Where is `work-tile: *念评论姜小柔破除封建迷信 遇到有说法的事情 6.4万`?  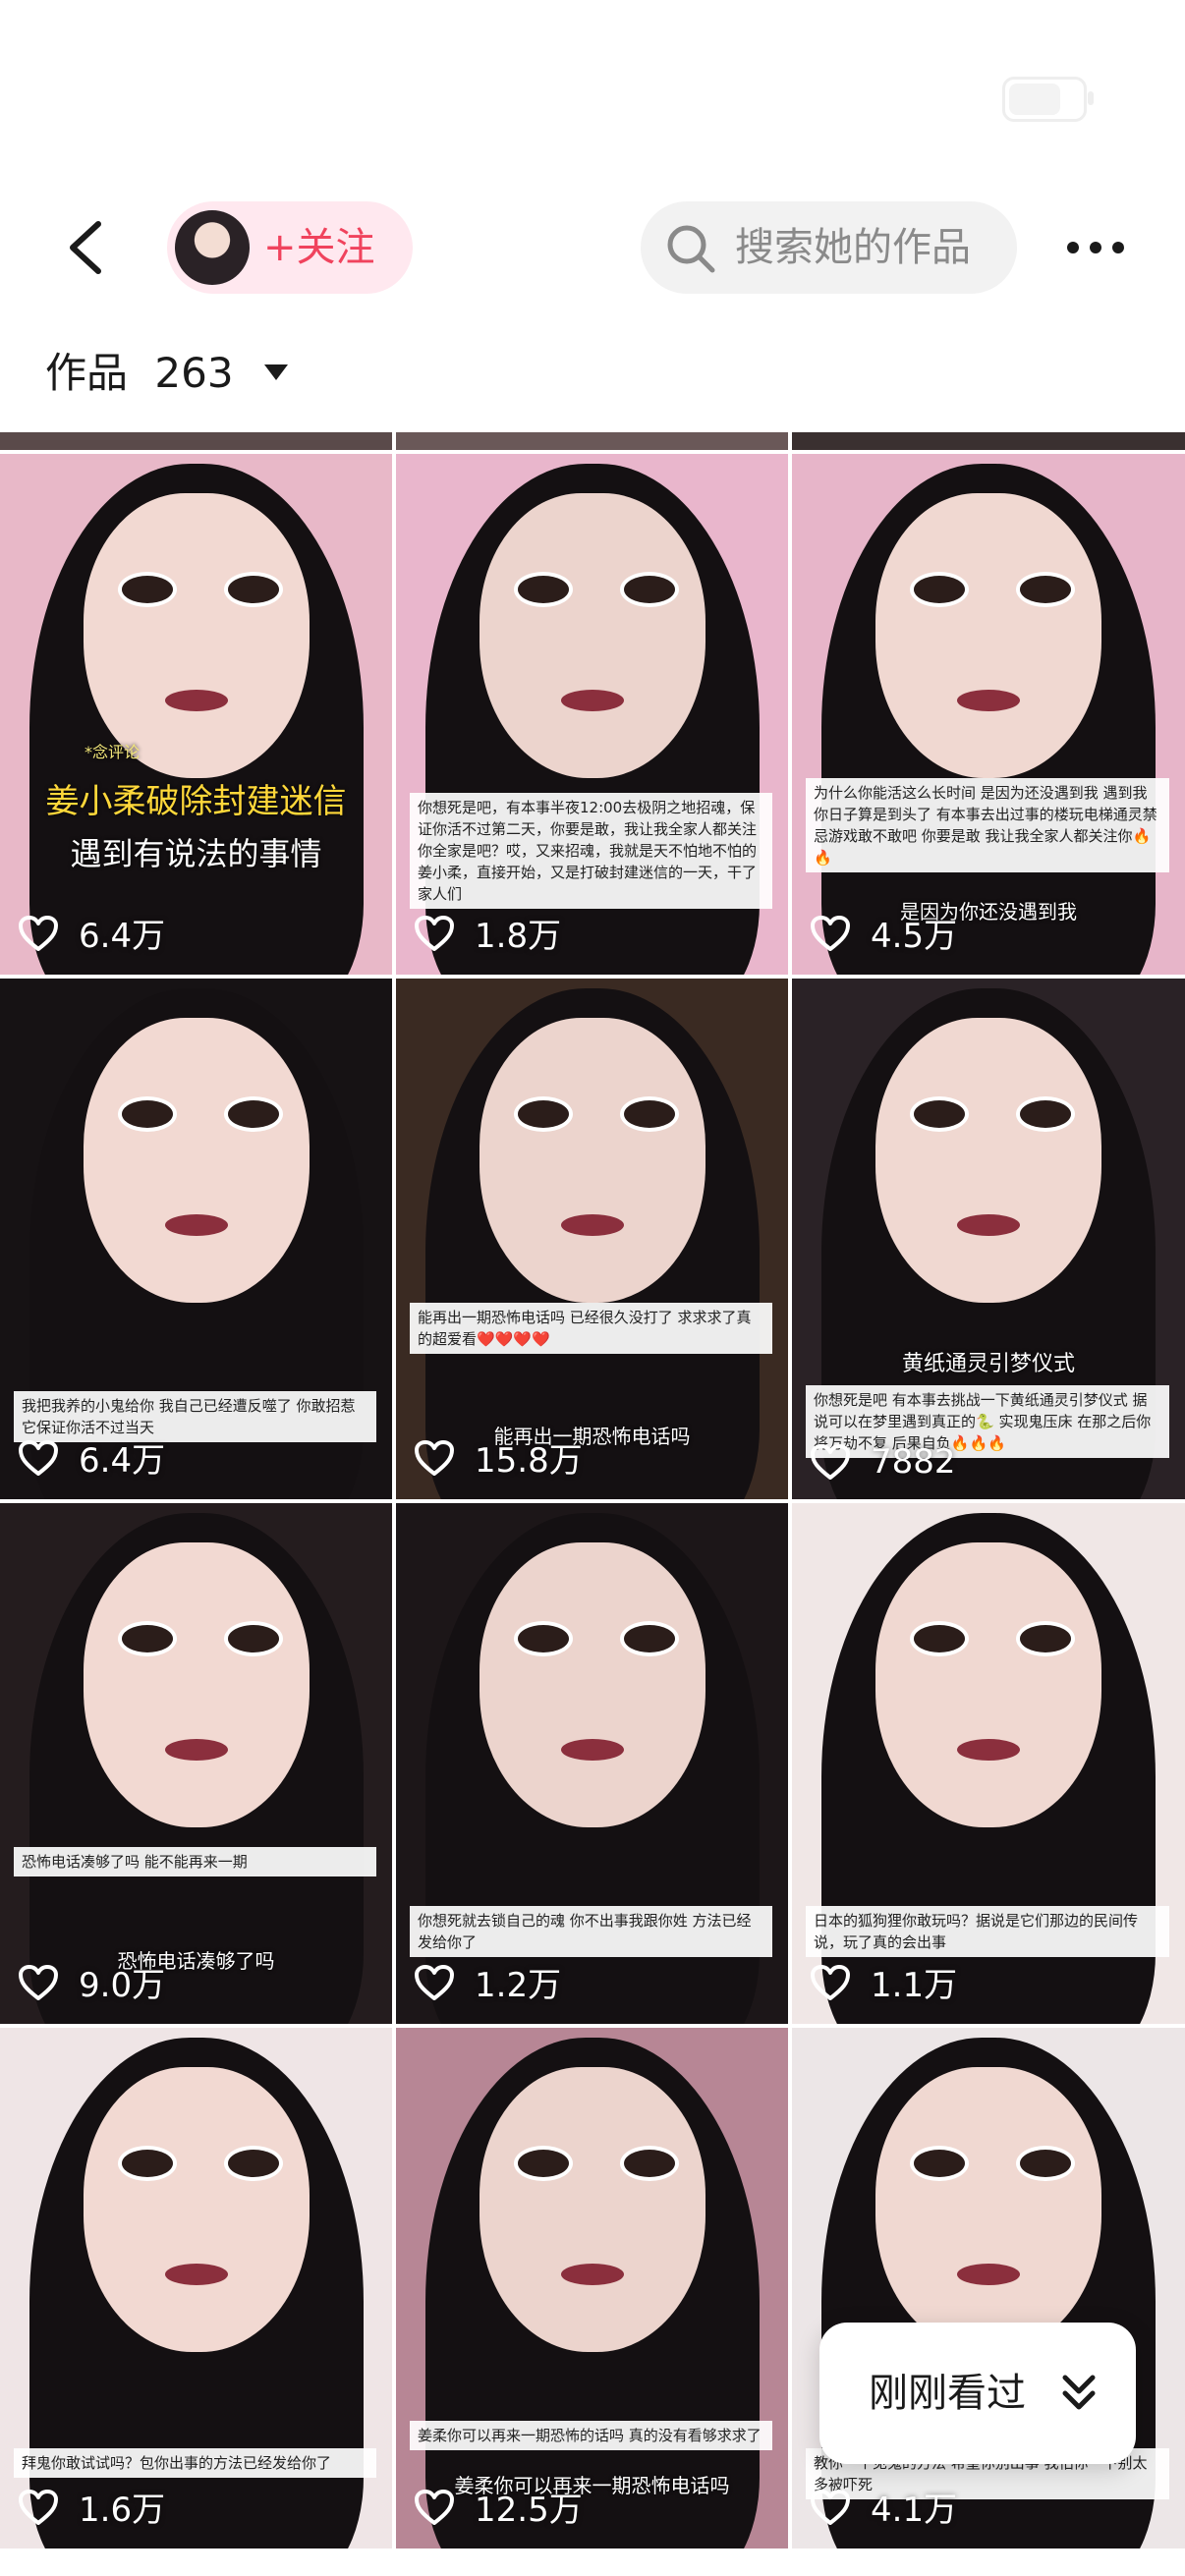 work-tile: *念评论姜小柔破除封建迷信 遇到有说法的事情 6.4万 is located at coordinates (196, 714).